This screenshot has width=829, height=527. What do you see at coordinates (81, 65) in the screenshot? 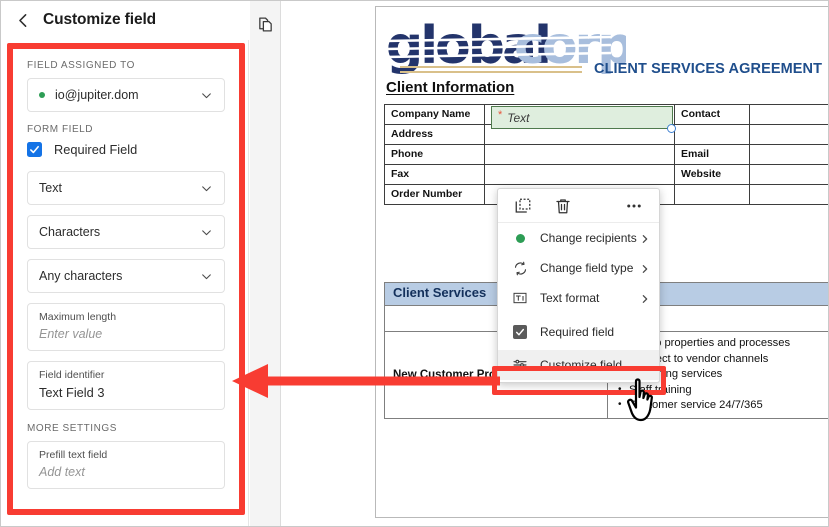
I see `field-assigned-to-label: FIELD ASSIGNED TO` at bounding box center [81, 65].